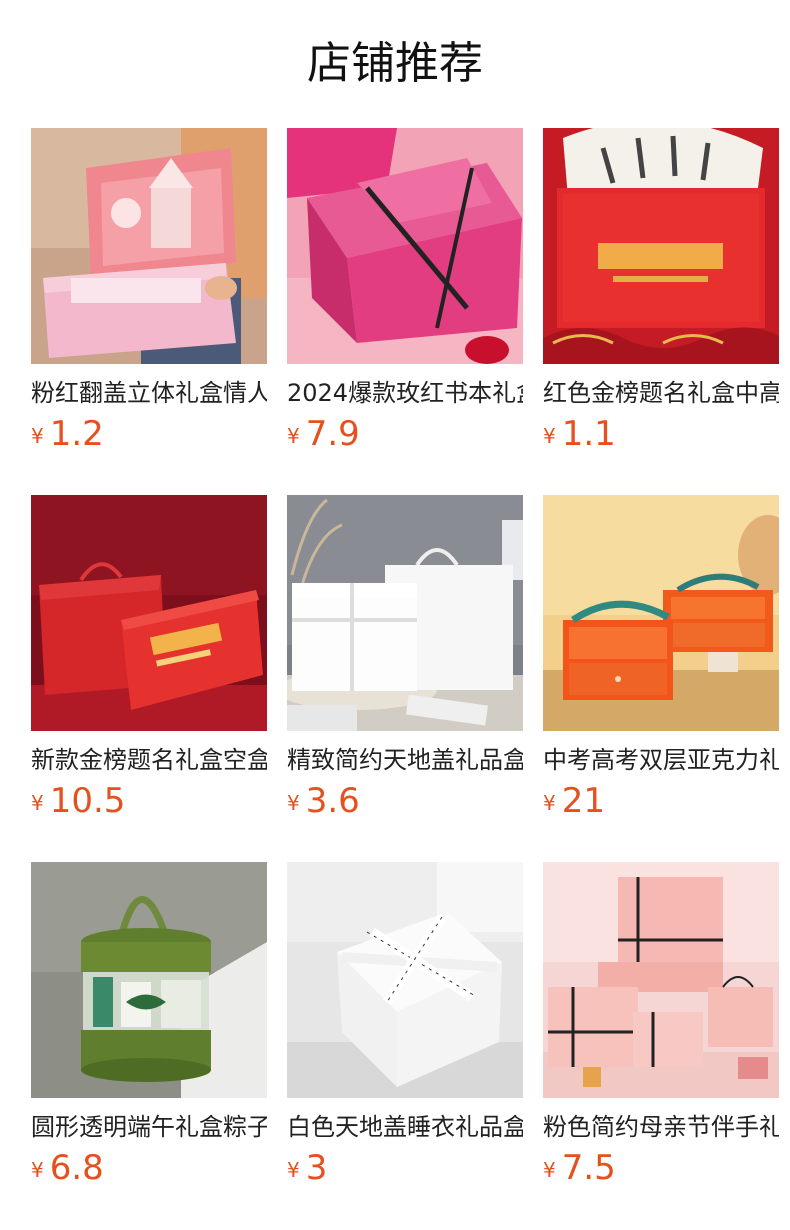  What do you see at coordinates (405, 246) in the screenshot?
I see `rose-book-gift-box-image` at bounding box center [405, 246].